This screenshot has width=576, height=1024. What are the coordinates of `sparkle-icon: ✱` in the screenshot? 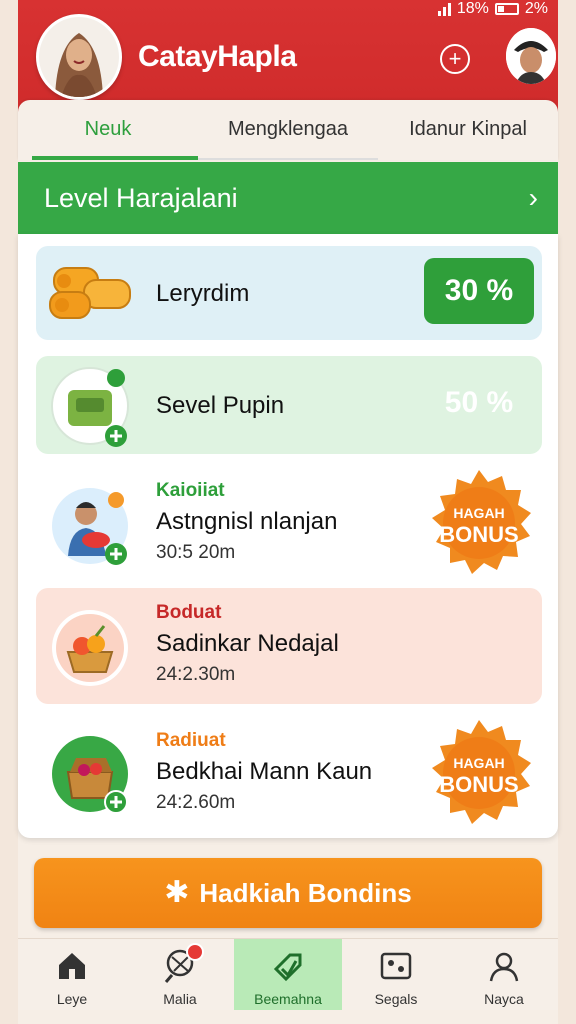 It's located at (177, 892).